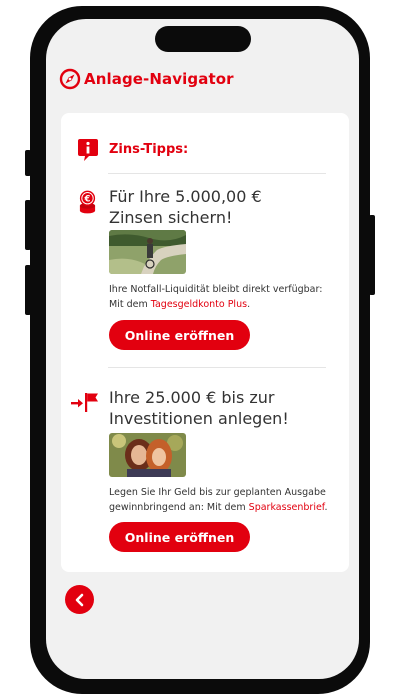 The image size is (400, 700). I want to click on friends-photo-image, so click(147, 455).